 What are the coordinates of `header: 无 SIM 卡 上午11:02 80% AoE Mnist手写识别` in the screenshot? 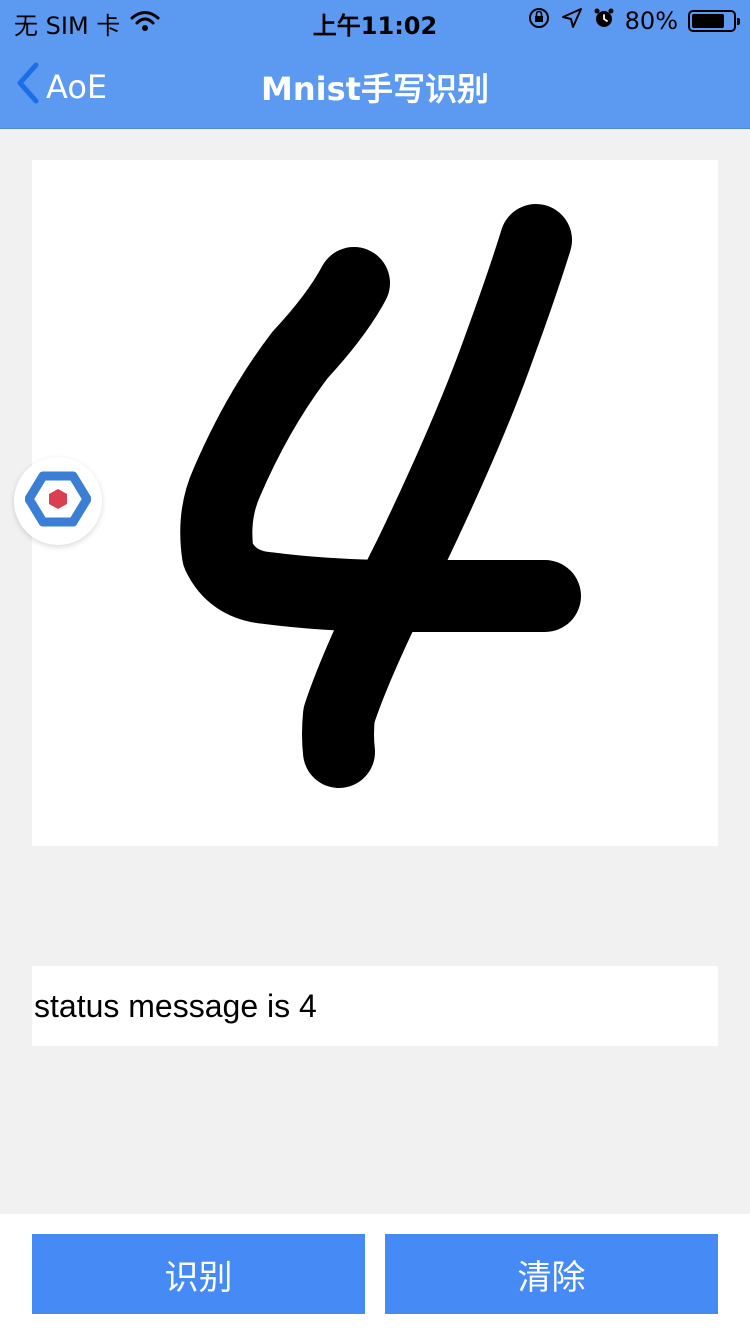 It's located at (375, 64).